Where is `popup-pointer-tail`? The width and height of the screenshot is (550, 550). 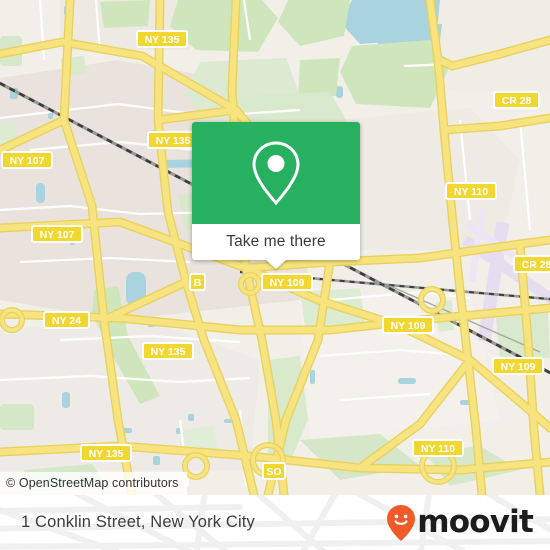
popup-pointer-tail is located at coordinates (276, 264).